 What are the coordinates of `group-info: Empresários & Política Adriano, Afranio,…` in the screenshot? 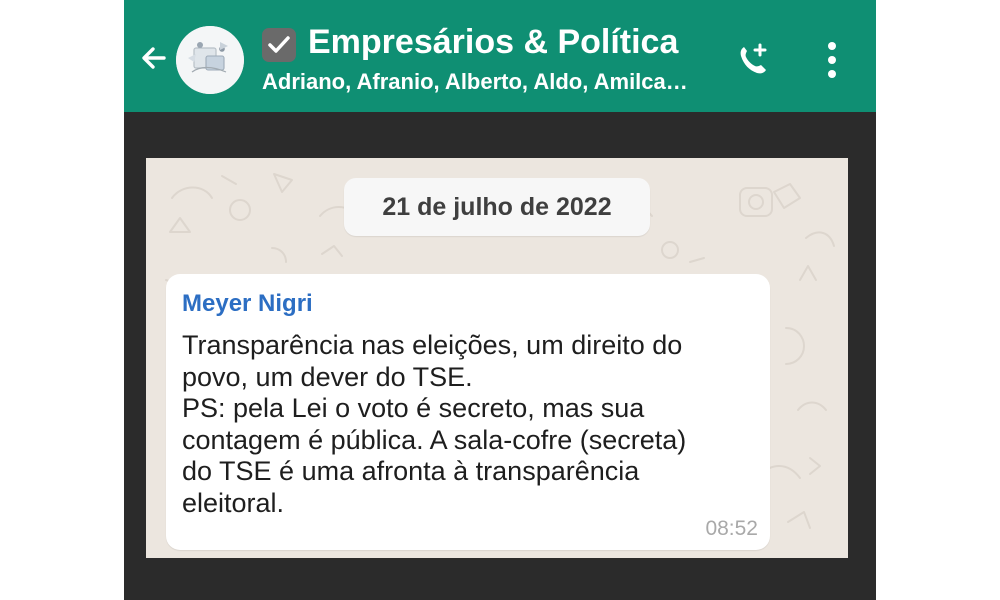 It's located at (492, 61).